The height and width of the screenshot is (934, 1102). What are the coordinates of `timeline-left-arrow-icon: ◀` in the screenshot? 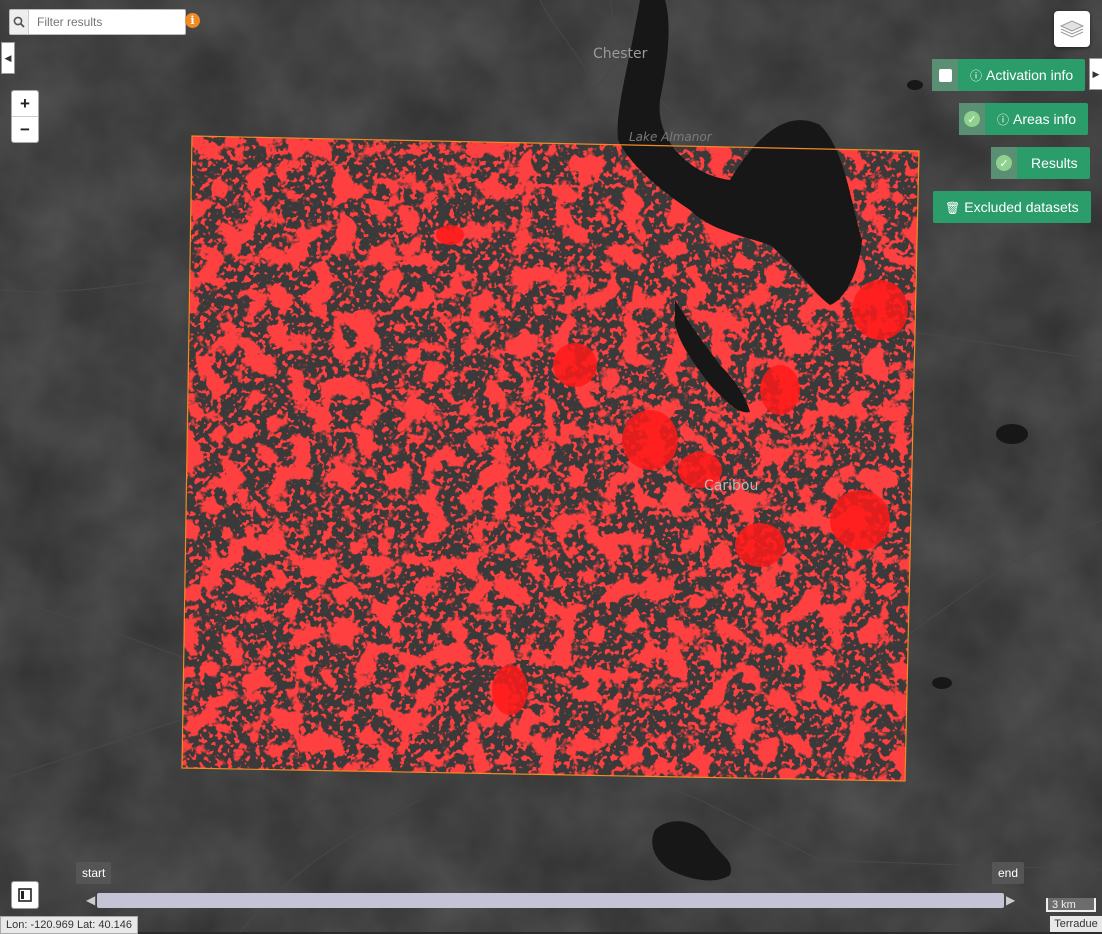 It's located at (90, 900).